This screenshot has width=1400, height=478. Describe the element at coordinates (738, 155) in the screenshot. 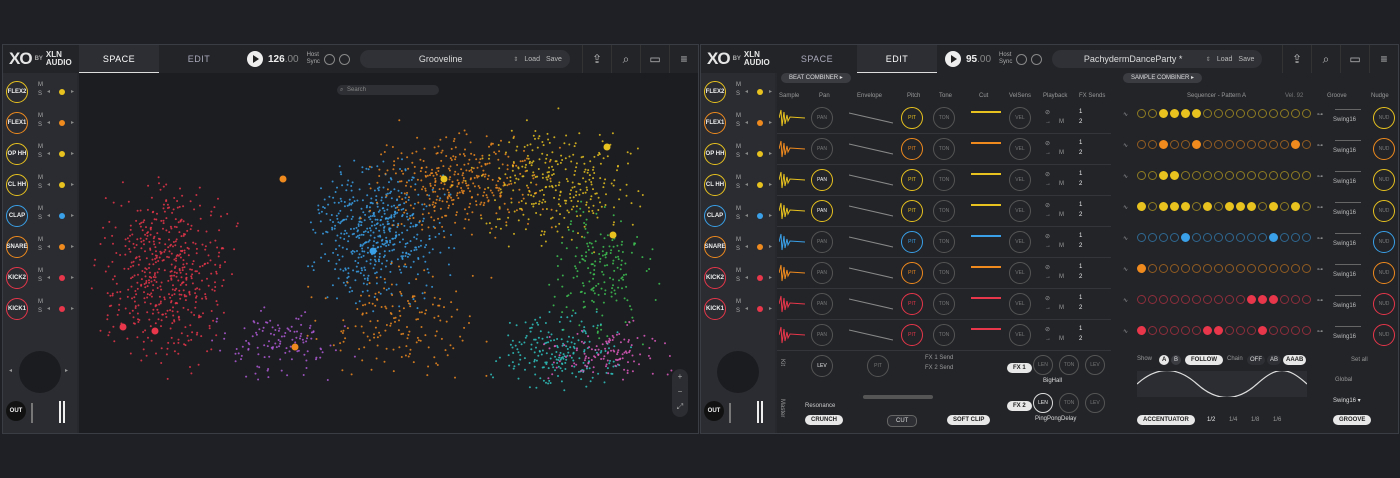

I see `pad-op-hh: OP HH MS ◂ ▸` at that location.